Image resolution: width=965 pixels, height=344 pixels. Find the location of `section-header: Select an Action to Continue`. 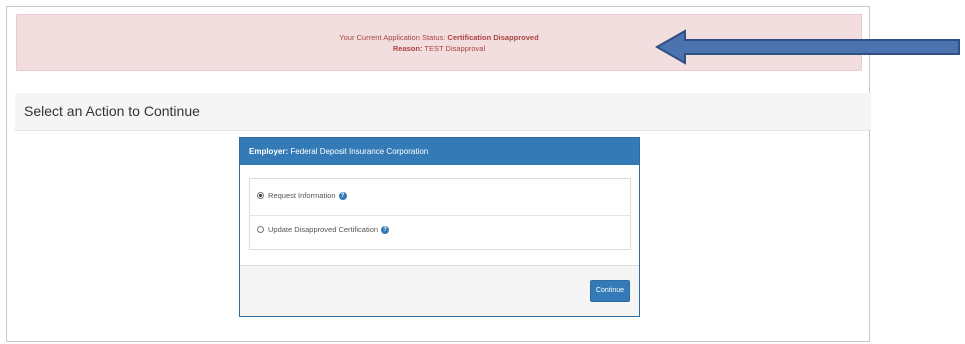

section-header: Select an Action to Continue is located at coordinates (443, 112).